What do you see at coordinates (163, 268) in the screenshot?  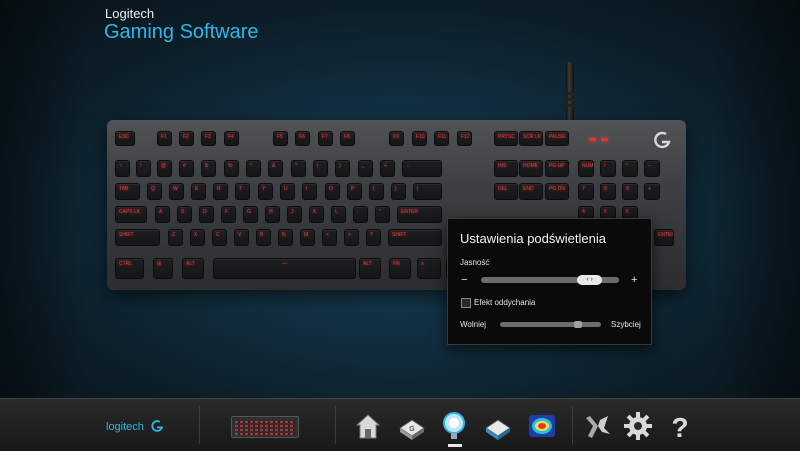 I see `key: ⊞` at bounding box center [163, 268].